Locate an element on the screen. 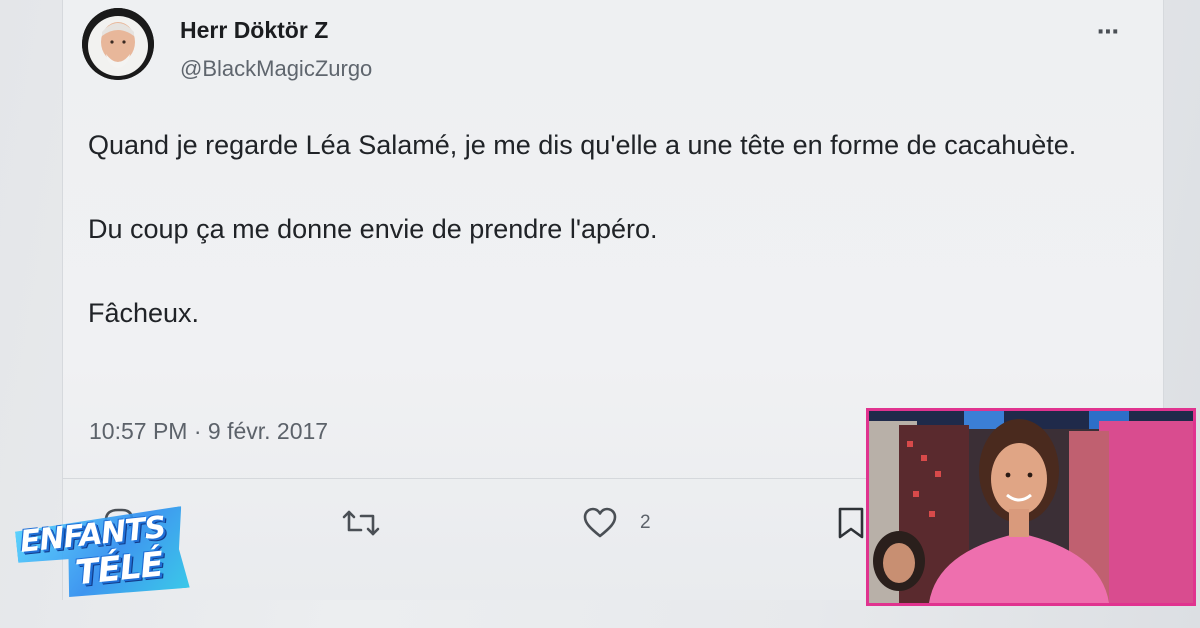  more-options-icon: ⋯ is located at coordinates (1114, 32).